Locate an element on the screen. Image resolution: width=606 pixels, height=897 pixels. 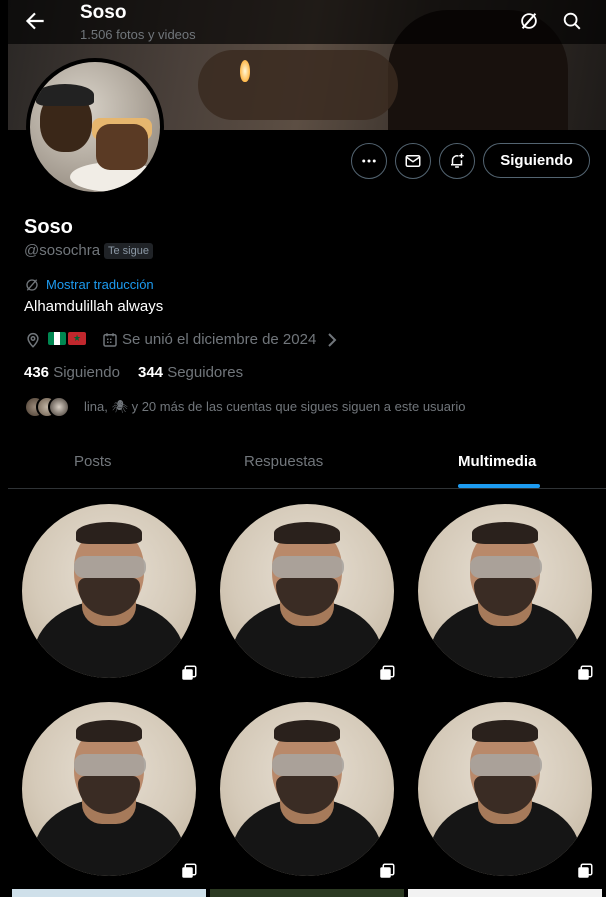
more-button is located at coordinates (369, 161).